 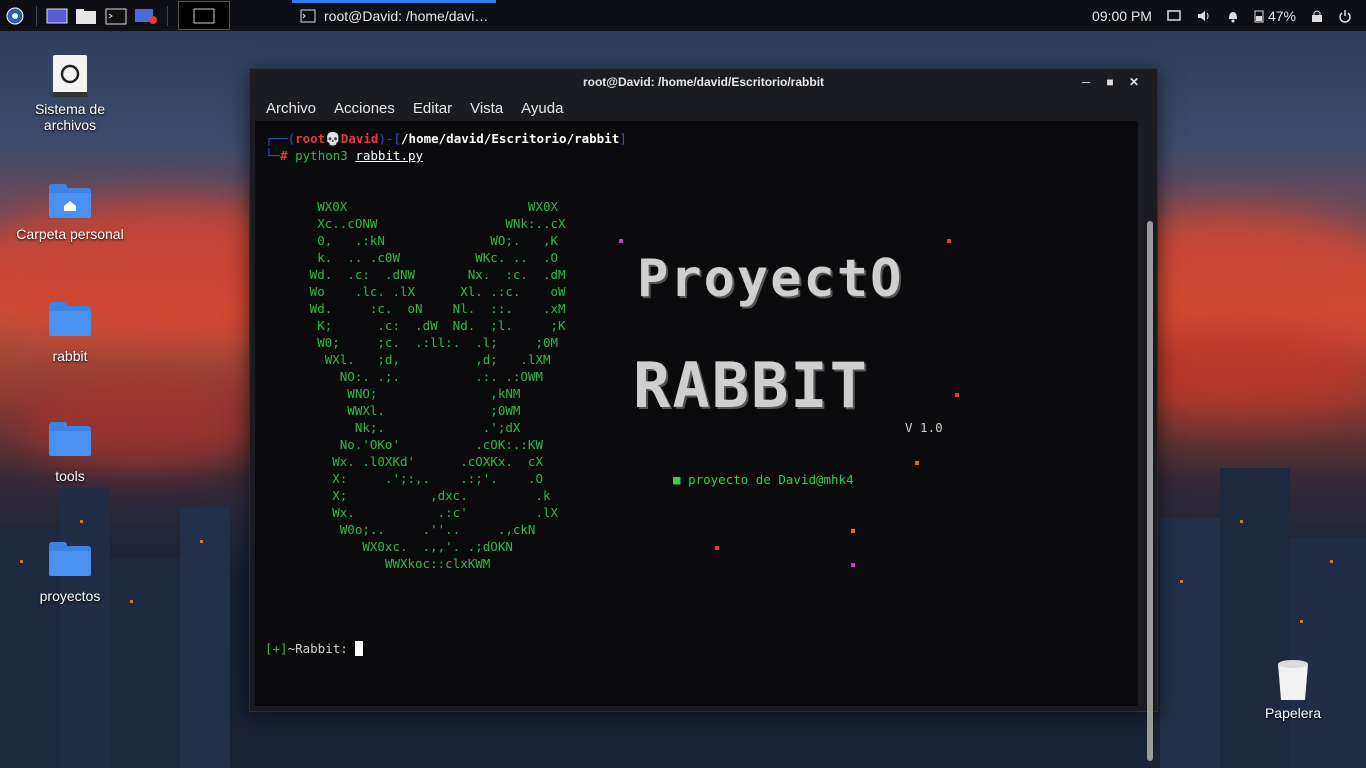 I want to click on desktop-icon-label: Papelera, so click(x=1293, y=713).